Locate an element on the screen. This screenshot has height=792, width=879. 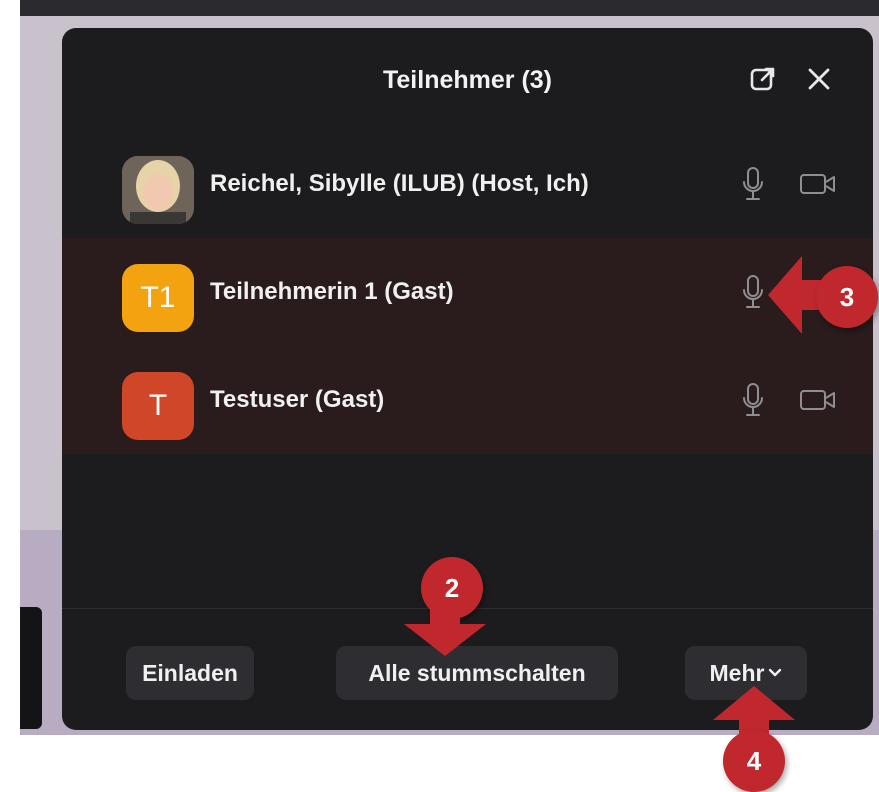
callout-badge-3: 3 is located at coordinates (847, 297).